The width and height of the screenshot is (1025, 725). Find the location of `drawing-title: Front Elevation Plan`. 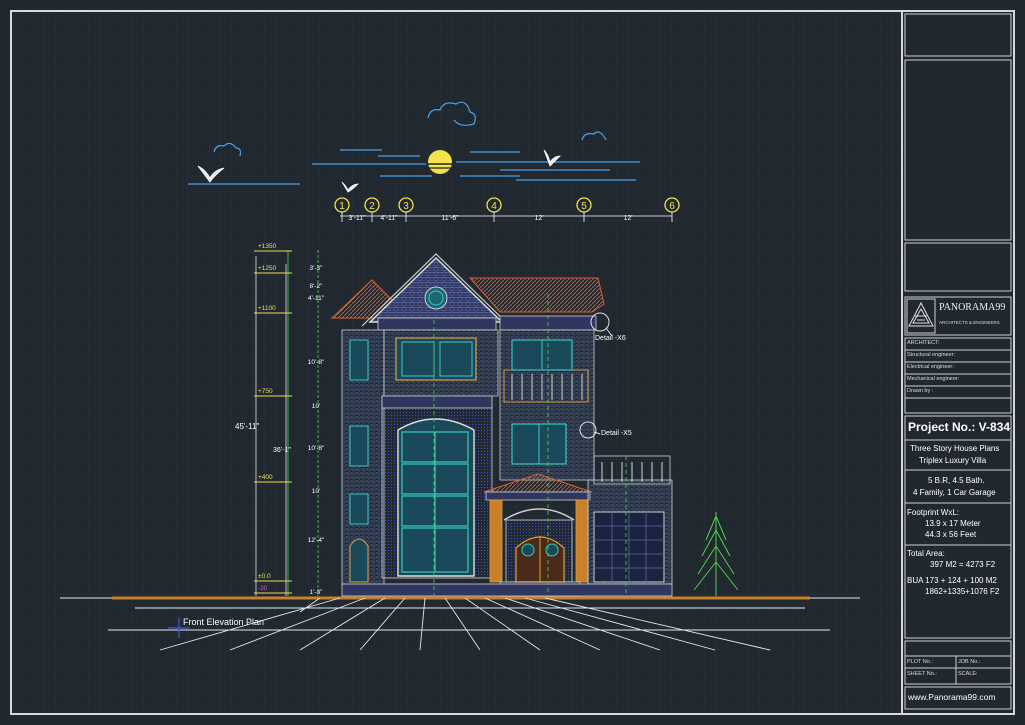

drawing-title: Front Elevation Plan is located at coordinates (224, 622).